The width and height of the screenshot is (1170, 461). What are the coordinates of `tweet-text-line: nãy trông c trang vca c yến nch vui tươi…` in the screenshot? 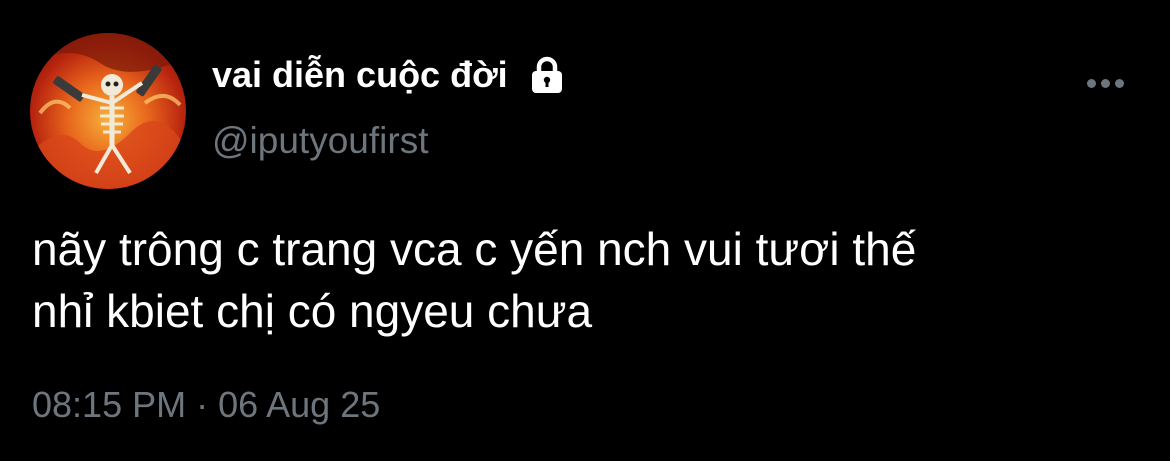 It's located at (474, 249).